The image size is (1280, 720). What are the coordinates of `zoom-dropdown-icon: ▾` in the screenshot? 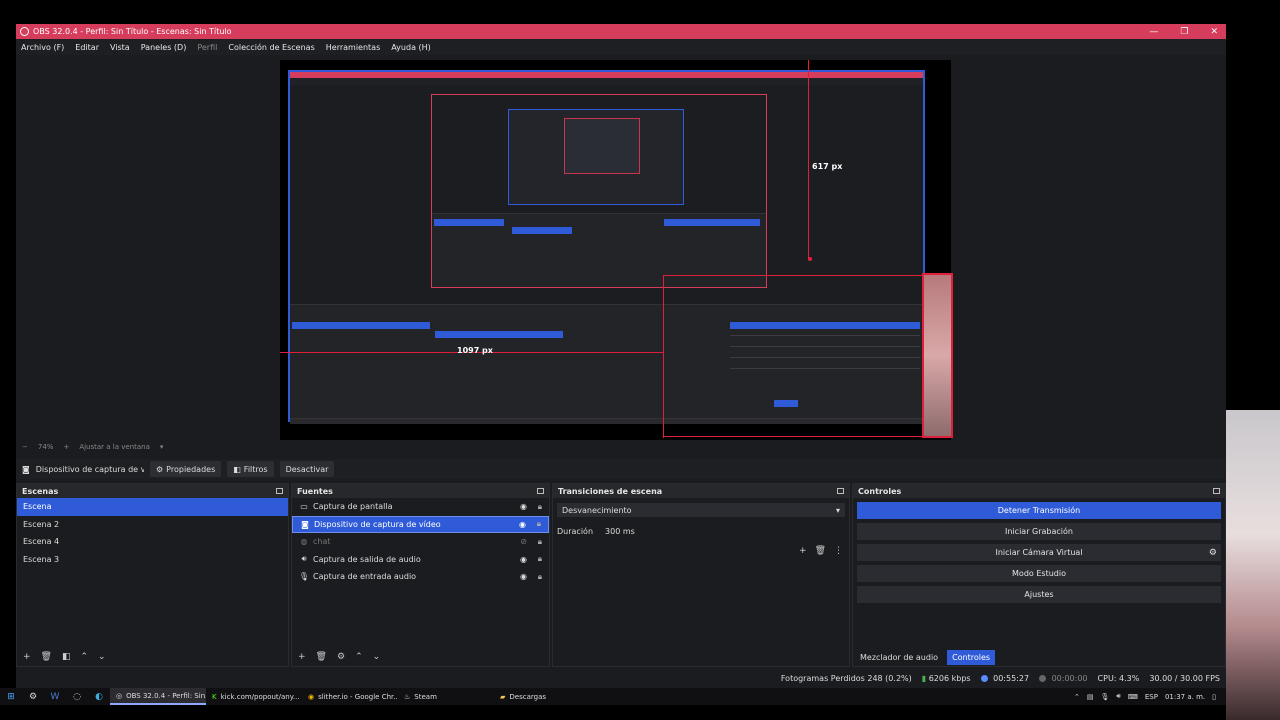 It's located at (162, 447).